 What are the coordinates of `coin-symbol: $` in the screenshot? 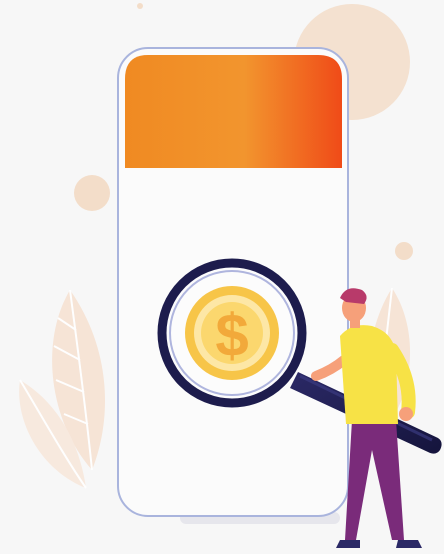 It's located at (231, 335).